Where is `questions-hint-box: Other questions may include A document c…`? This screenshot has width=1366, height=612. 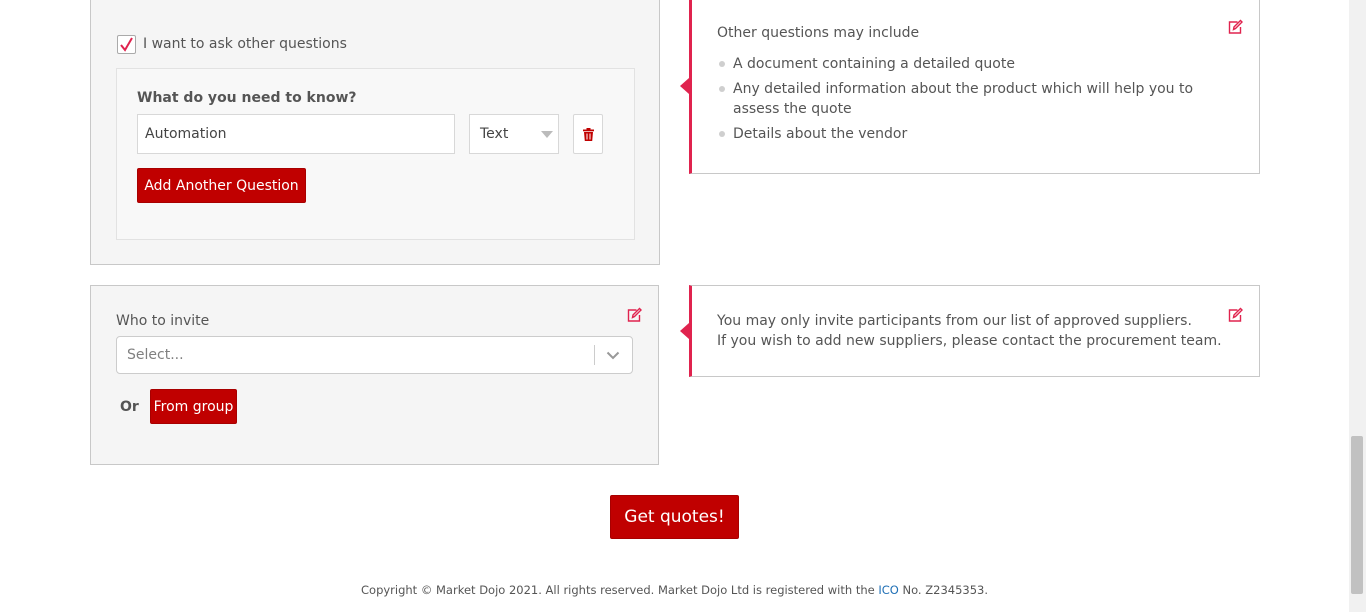
questions-hint-box: Other questions may include A document c… is located at coordinates (970, 87).